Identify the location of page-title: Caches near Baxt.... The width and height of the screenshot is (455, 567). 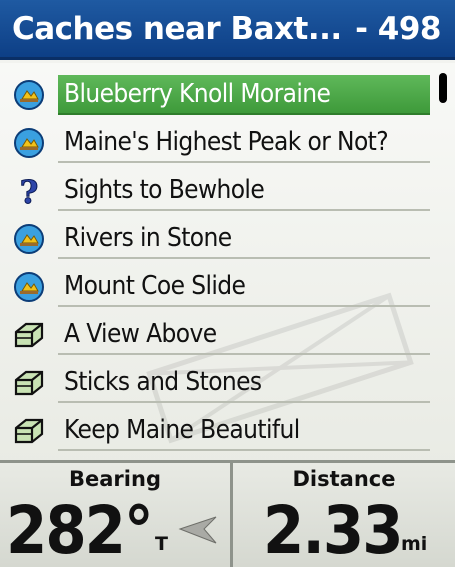
(177, 28).